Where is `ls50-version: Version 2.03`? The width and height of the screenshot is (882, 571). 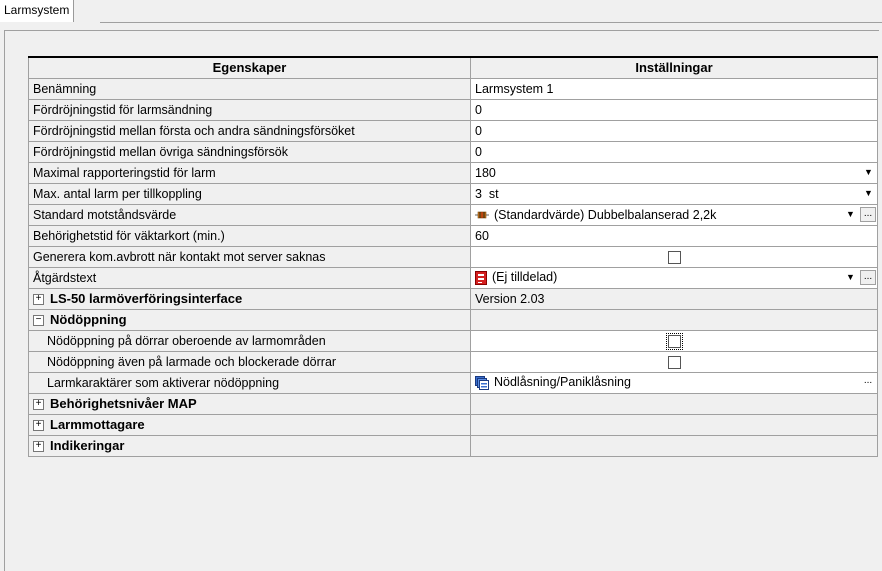 ls50-version: Version 2.03 is located at coordinates (674, 298).